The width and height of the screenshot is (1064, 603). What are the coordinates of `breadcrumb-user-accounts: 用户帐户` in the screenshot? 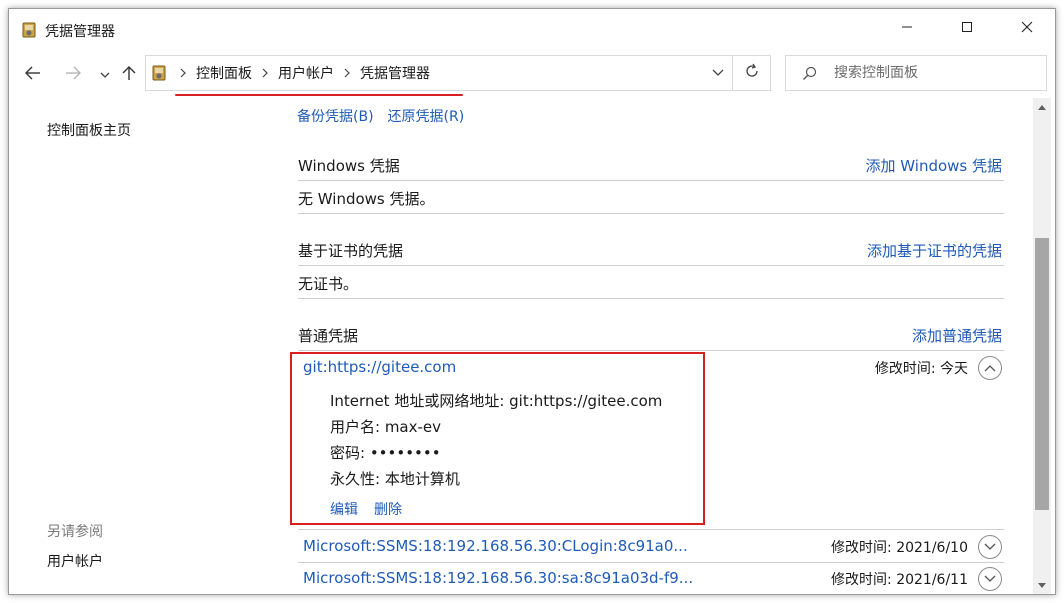 It's located at (306, 73).